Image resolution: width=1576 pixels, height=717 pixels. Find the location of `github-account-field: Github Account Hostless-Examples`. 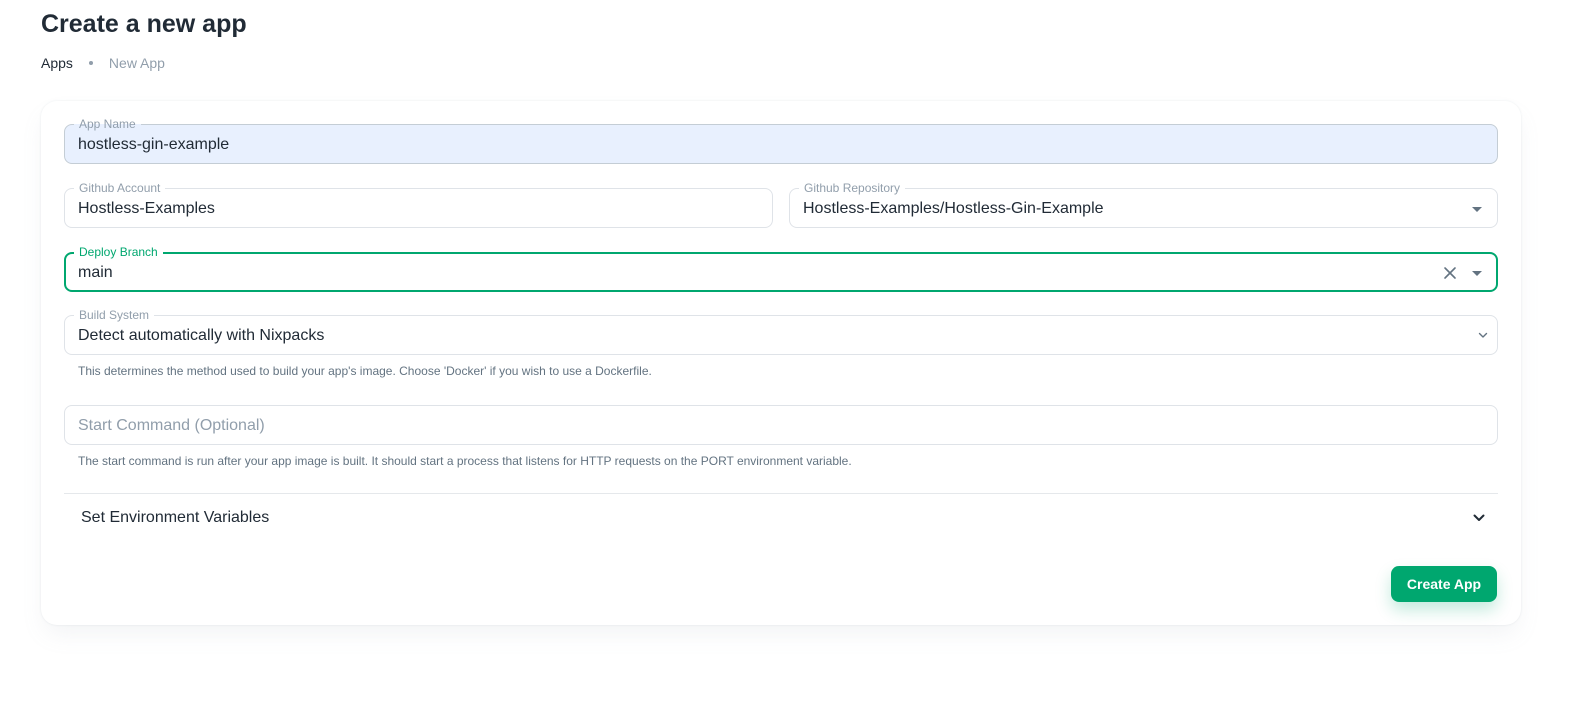

github-account-field: Github Account Hostless-Examples is located at coordinates (418, 204).